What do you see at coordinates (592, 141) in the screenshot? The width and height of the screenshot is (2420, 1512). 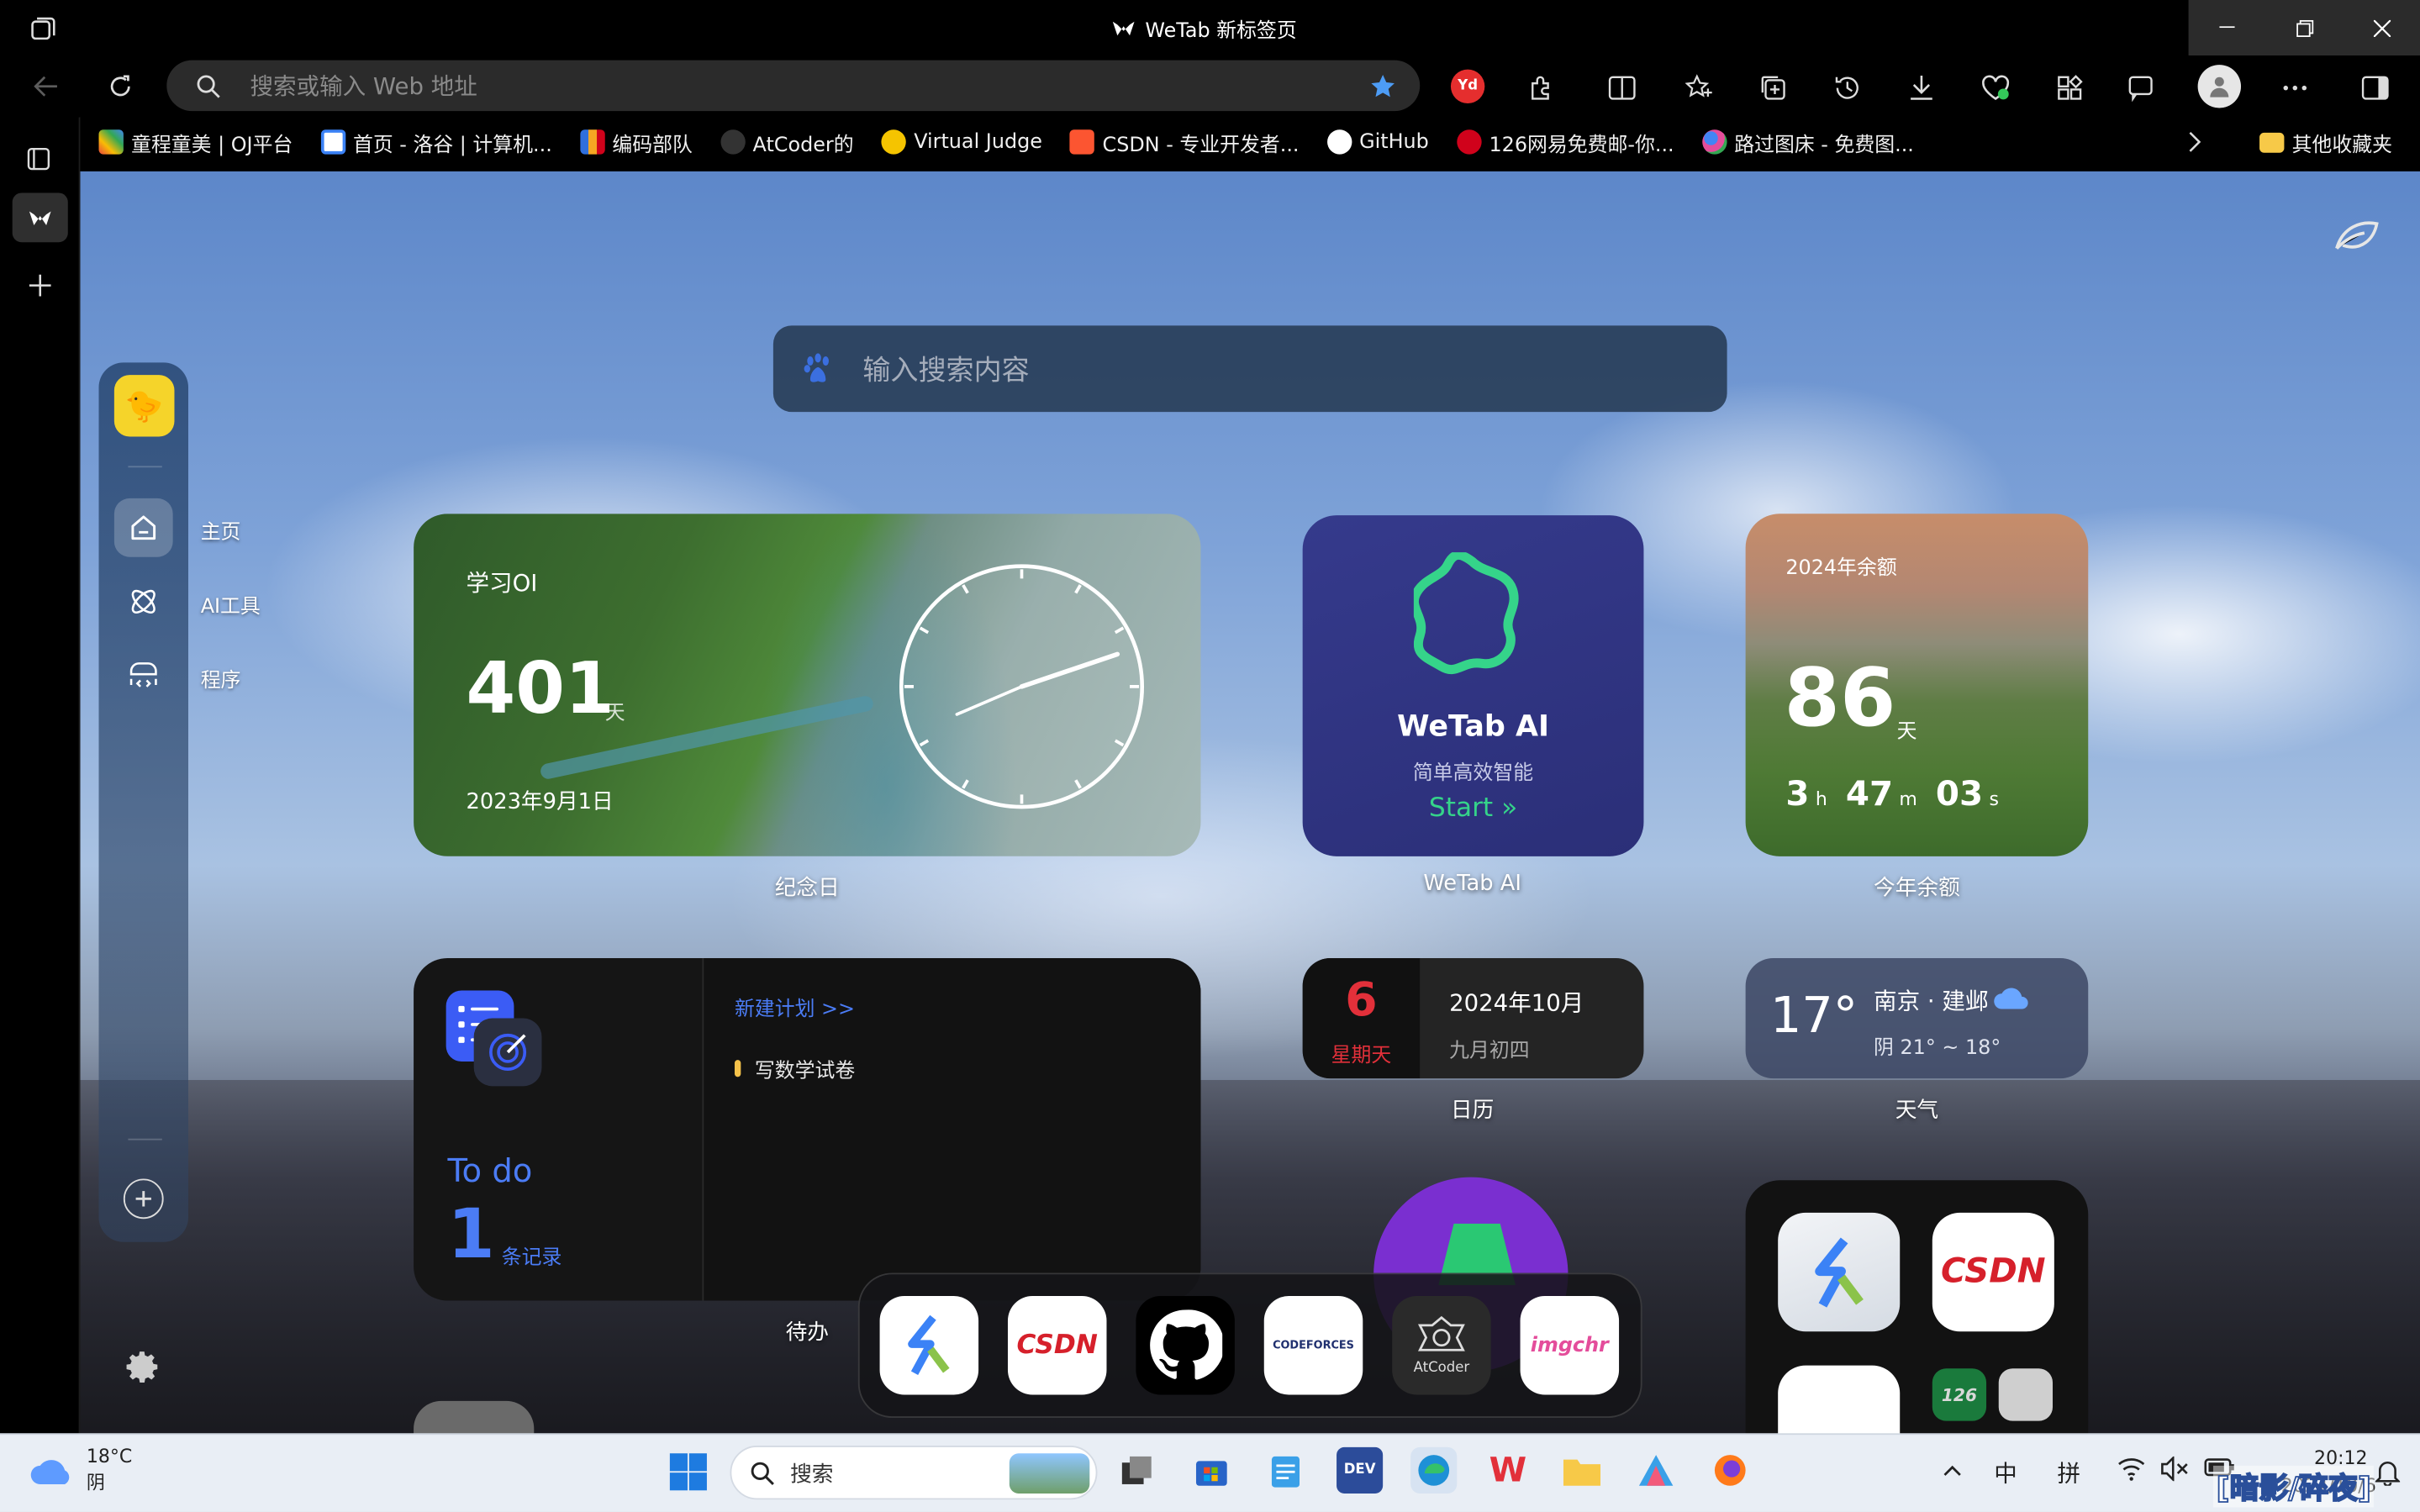 I see `bookmark-favicon-icon` at bounding box center [592, 141].